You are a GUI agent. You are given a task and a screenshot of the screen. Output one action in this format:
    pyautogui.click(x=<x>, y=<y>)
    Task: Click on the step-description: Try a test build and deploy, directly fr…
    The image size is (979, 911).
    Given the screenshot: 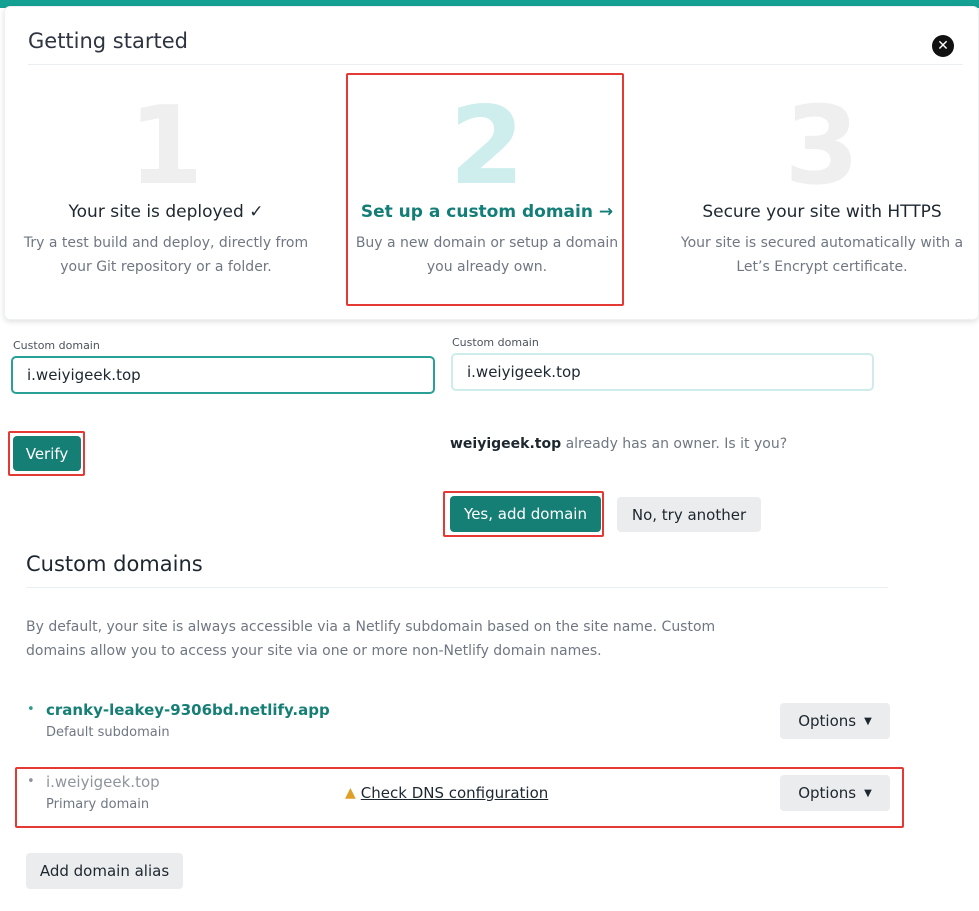 What is the action you would take?
    pyautogui.click(x=166, y=255)
    